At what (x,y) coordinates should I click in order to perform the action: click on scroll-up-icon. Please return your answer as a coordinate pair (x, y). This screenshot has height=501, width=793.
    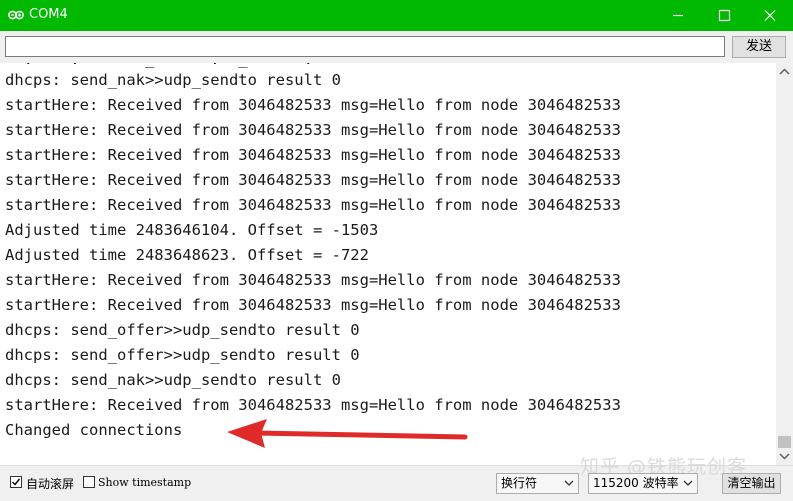
    Looking at the image, I should click on (784, 72).